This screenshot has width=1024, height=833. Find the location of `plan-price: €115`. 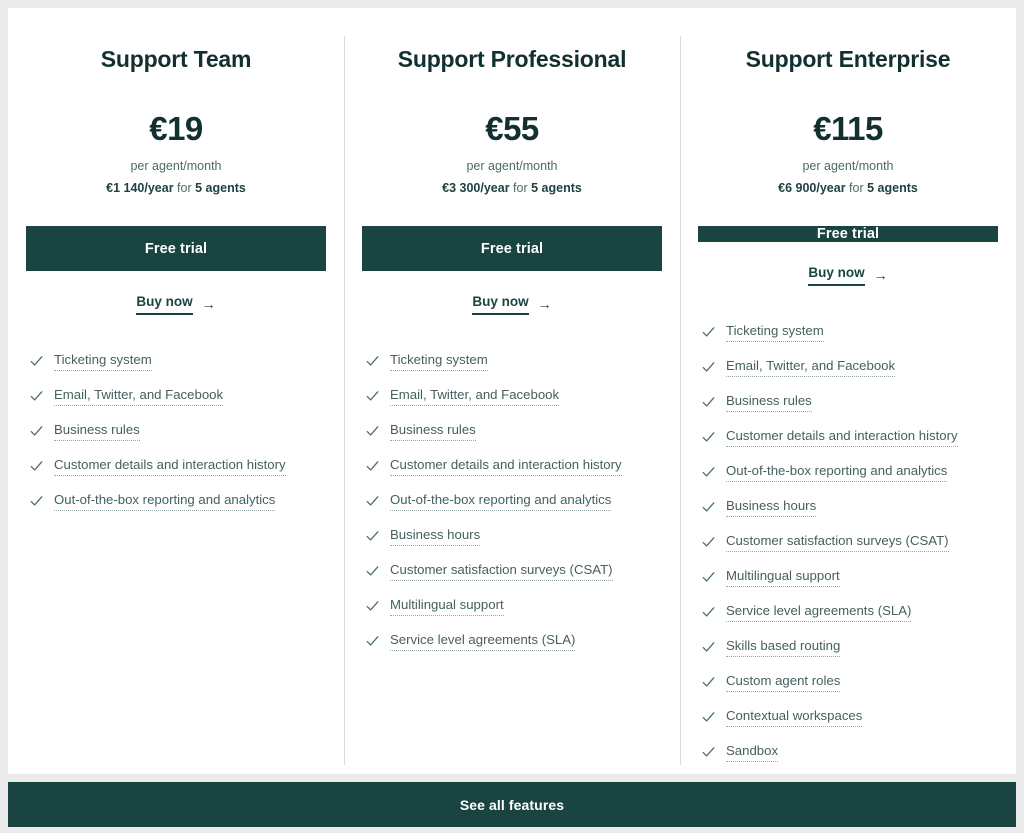

plan-price: €115 is located at coordinates (848, 128).